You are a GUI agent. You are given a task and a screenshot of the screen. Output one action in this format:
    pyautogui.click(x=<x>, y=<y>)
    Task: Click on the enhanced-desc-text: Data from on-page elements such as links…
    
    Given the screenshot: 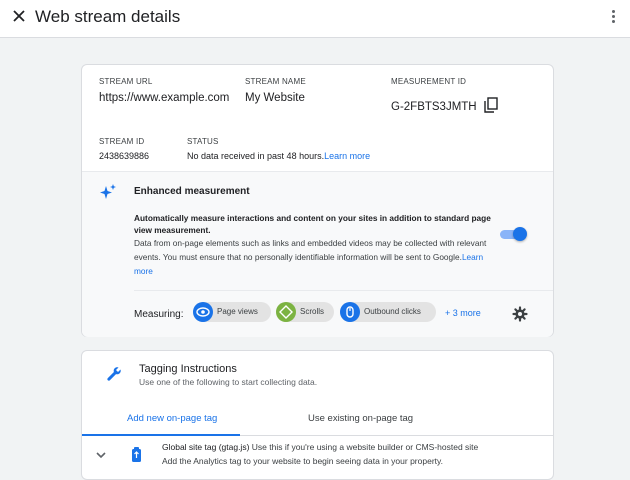 What is the action you would take?
    pyautogui.click(x=310, y=250)
    